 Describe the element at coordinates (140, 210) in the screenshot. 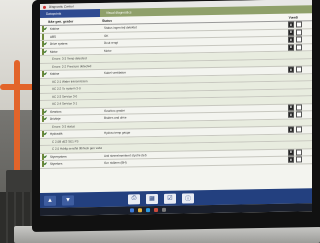

I see `folder-icon` at that location.